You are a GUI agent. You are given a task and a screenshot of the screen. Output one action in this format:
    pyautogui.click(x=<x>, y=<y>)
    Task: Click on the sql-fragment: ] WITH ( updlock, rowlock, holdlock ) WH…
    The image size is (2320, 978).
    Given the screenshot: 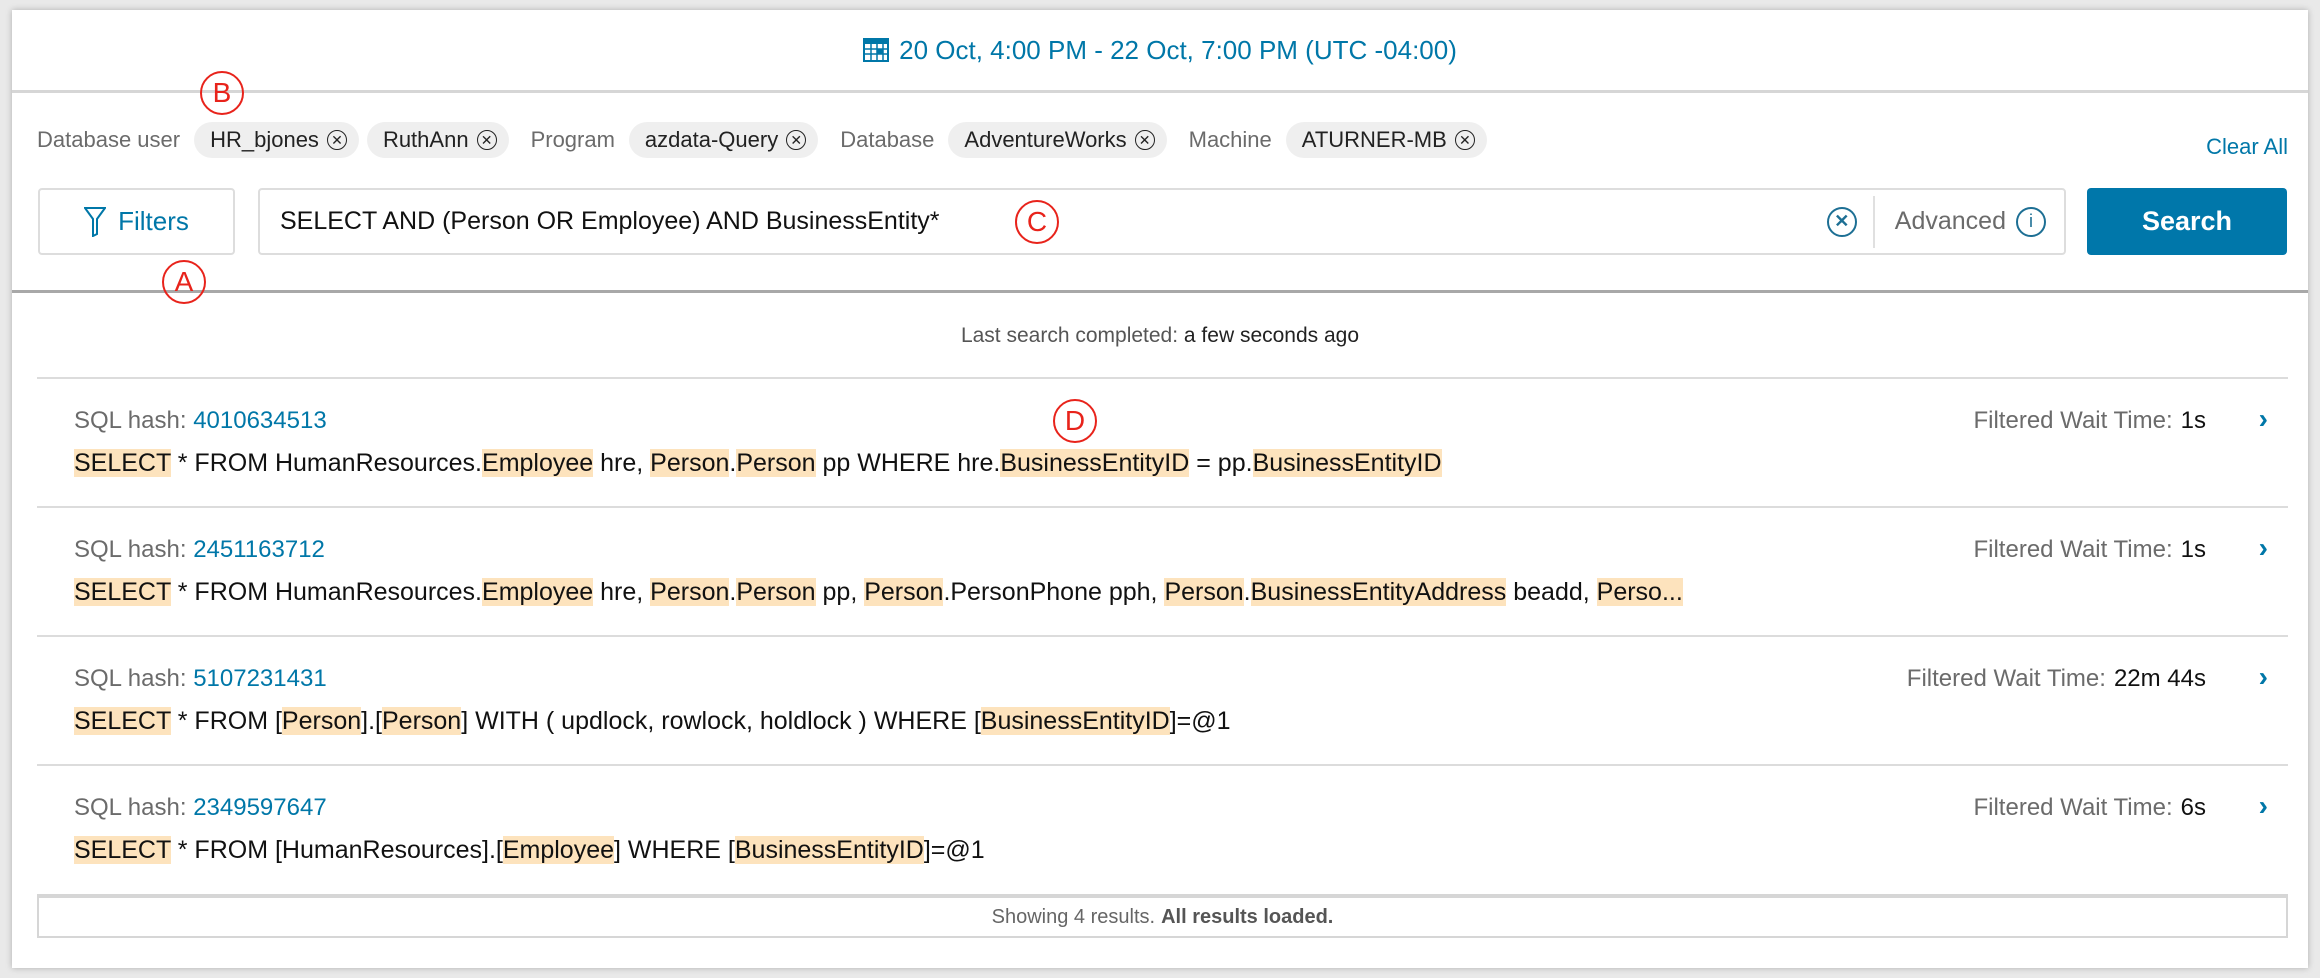 What is the action you would take?
    pyautogui.click(x=721, y=721)
    